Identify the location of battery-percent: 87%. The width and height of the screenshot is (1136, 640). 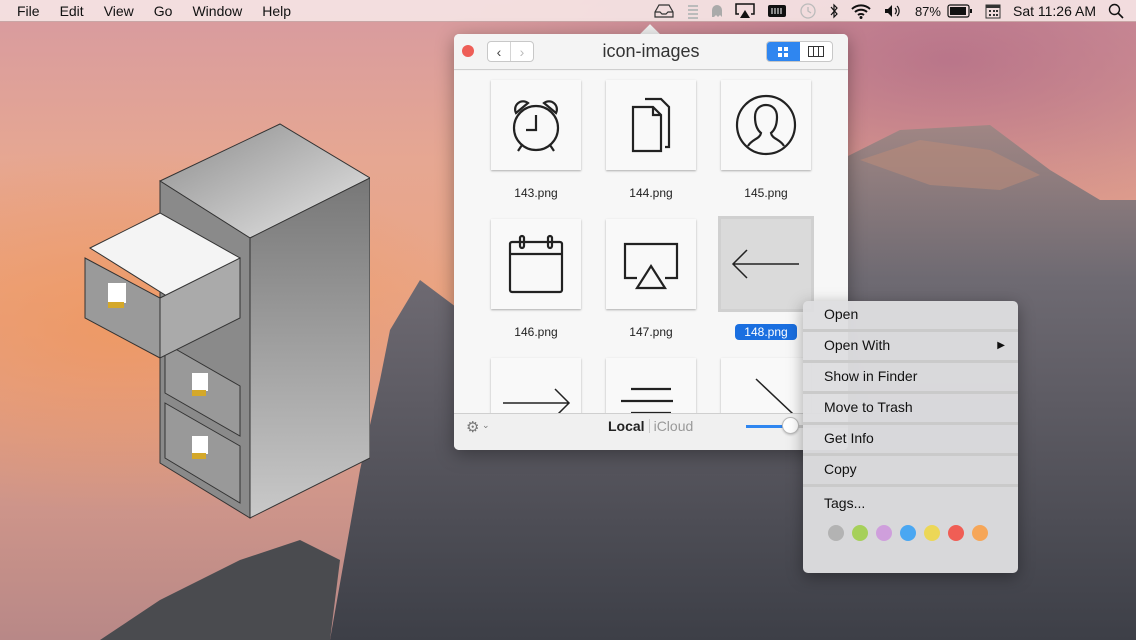
(928, 11).